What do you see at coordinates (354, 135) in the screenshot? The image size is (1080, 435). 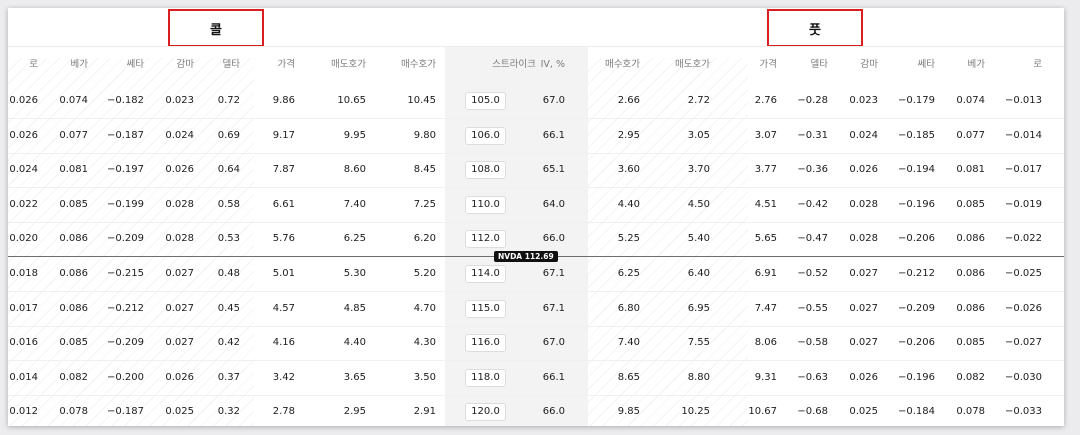 I see `call-ask-cell: 9.95` at bounding box center [354, 135].